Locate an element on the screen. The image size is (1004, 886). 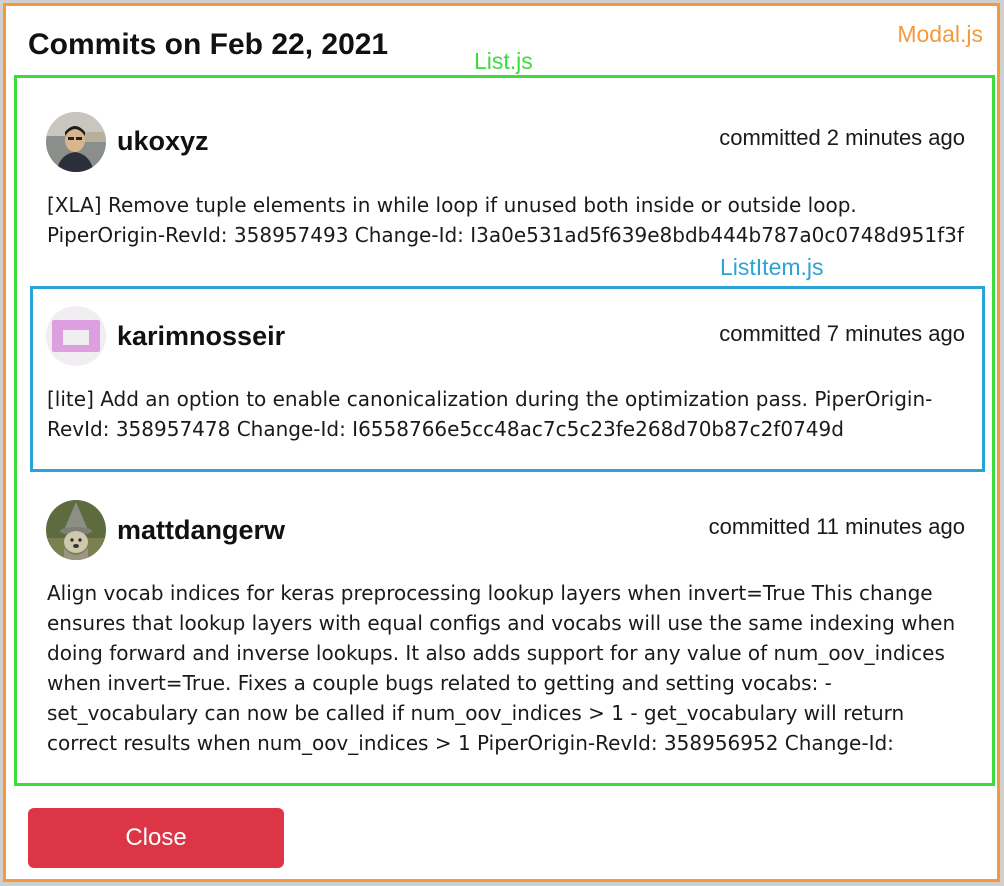
wizard-dog-avatar is located at coordinates (76, 530).